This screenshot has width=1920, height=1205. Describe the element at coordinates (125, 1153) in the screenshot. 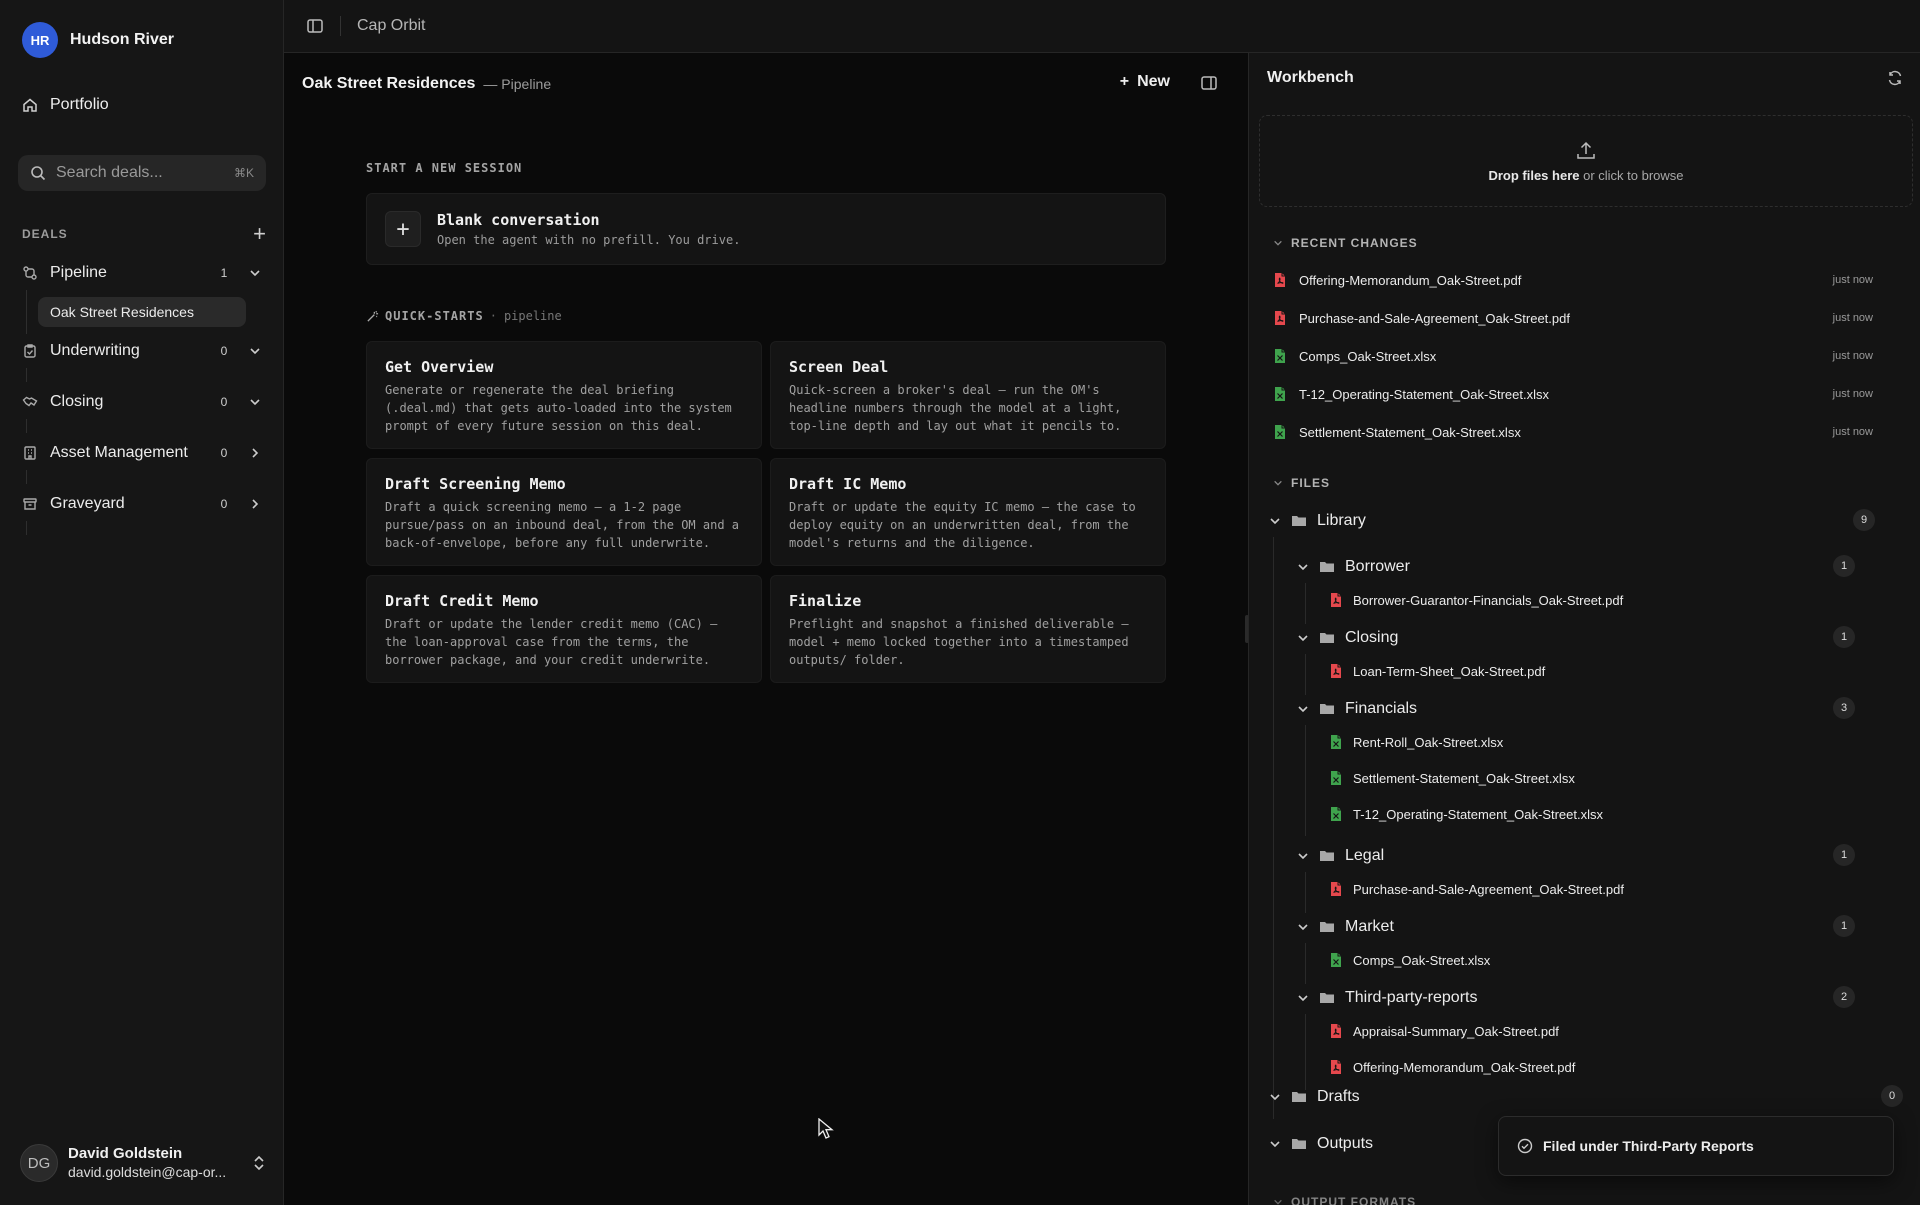

I see `user-name: David Goldstein` at that location.